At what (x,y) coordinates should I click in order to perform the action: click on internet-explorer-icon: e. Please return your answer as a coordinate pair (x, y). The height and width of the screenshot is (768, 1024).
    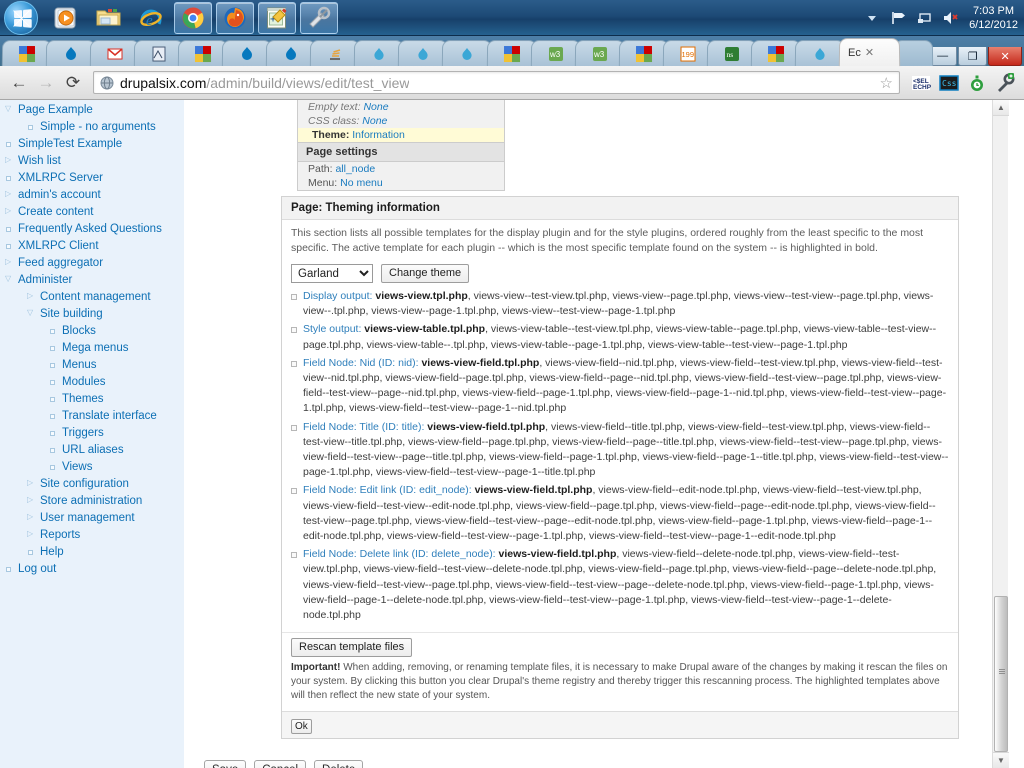
    Looking at the image, I should click on (151, 18).